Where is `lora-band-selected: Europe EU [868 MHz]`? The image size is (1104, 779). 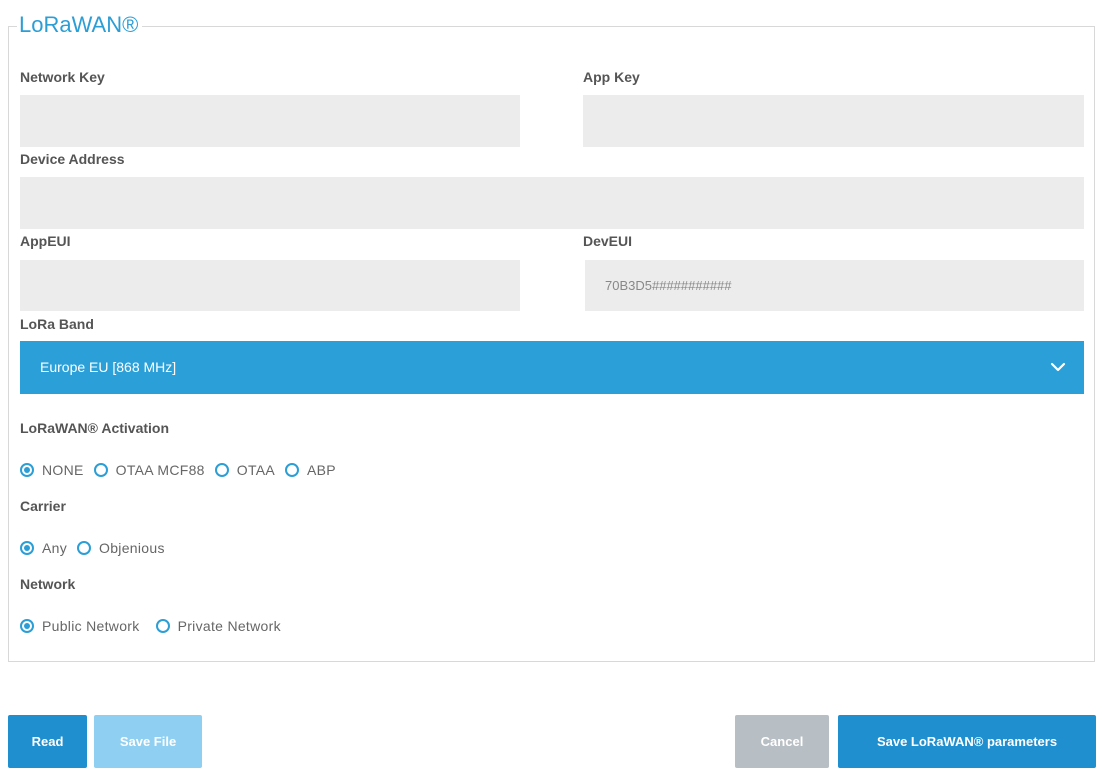
lora-band-selected: Europe EU [868 MHz] is located at coordinates (108, 367).